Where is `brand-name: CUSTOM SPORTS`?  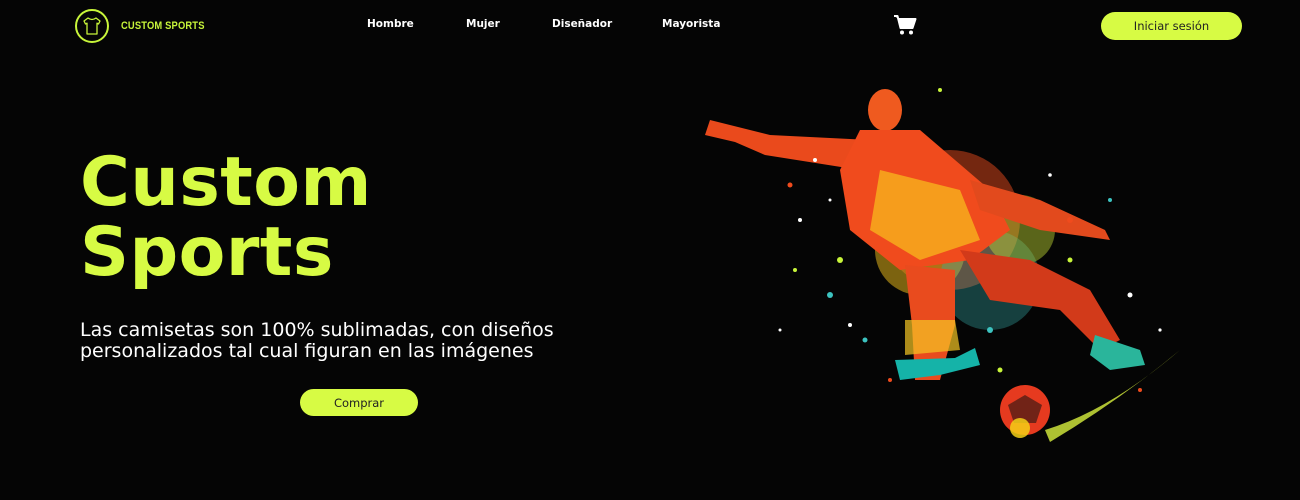
brand-name: CUSTOM SPORTS is located at coordinates (163, 26).